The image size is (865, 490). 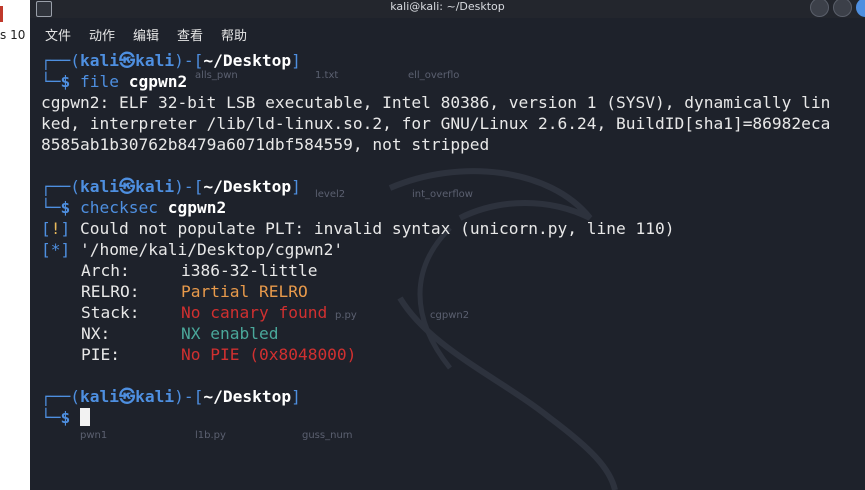 What do you see at coordinates (100, 354) in the screenshot?
I see `checksec-pie-key: PIE:` at bounding box center [100, 354].